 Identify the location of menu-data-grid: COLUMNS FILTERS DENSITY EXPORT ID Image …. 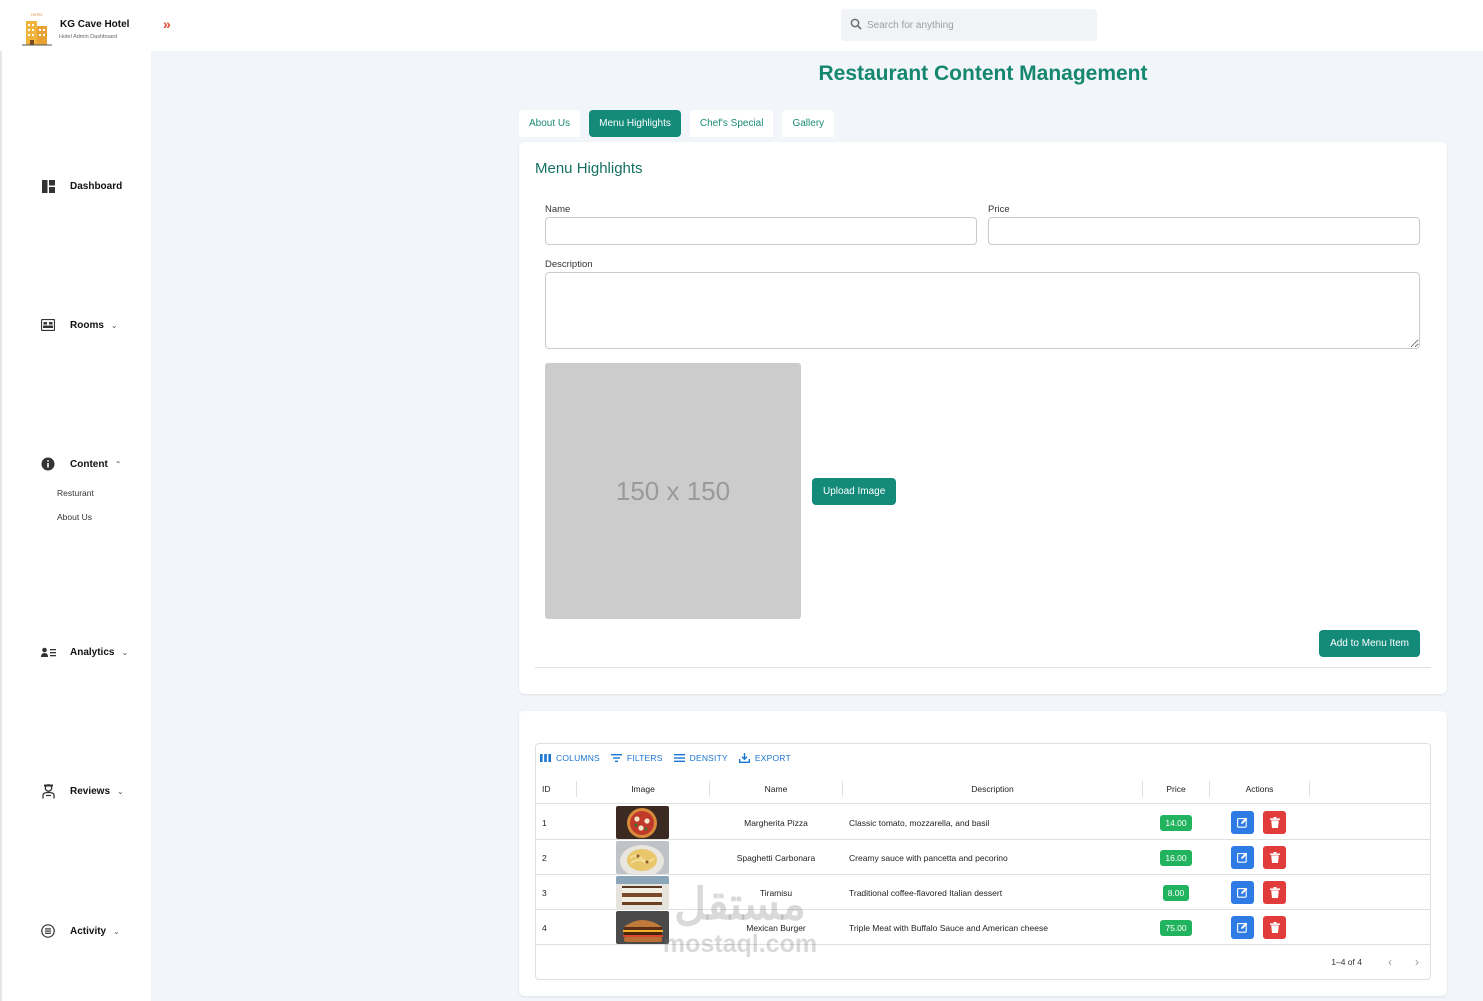
(983, 861).